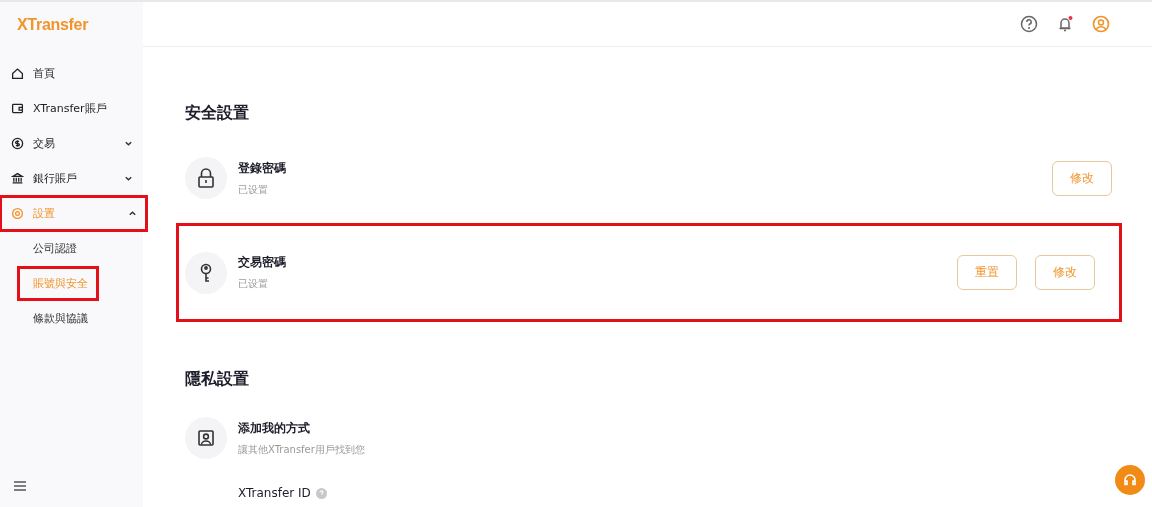 Image resolution: width=1152 pixels, height=507 pixels. I want to click on nav-item: 銀行賬戶, so click(71, 178).